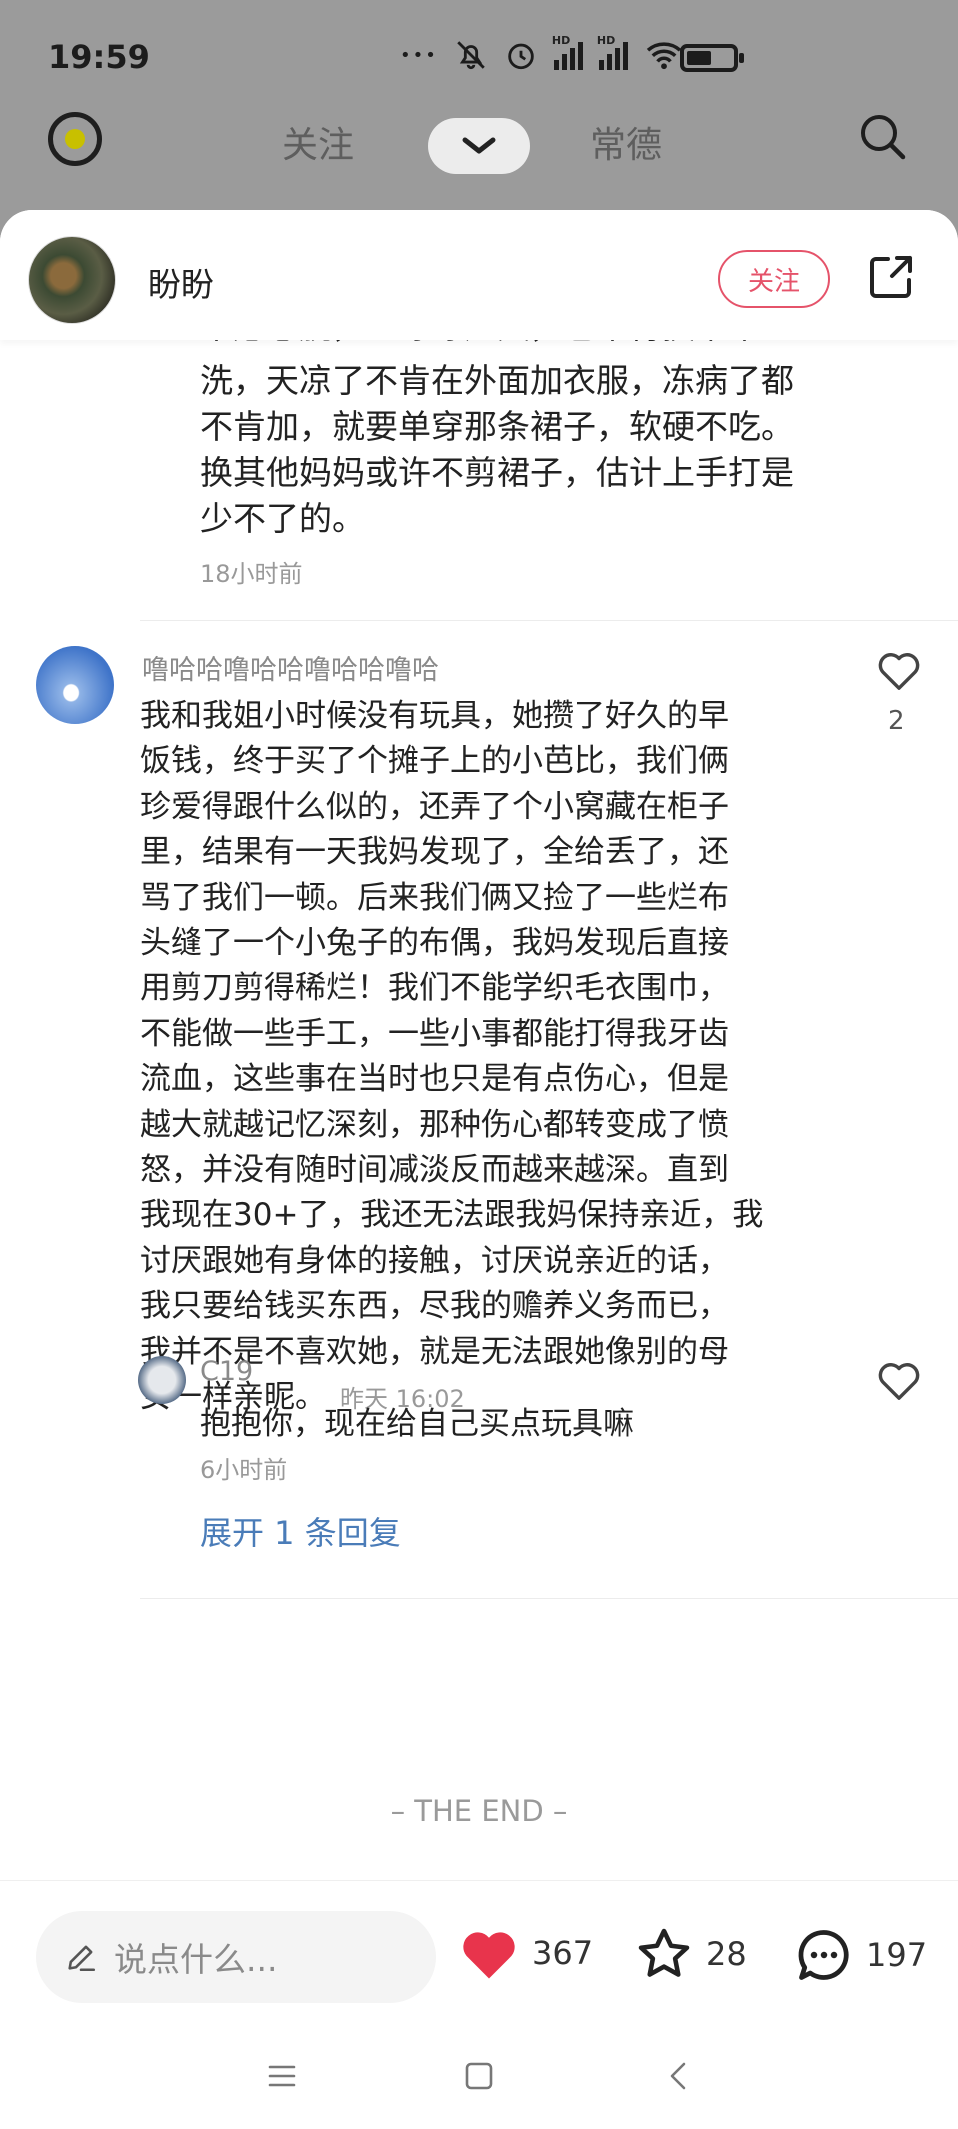 Image resolution: width=958 pixels, height=2129 pixels. Describe the element at coordinates (521, 56) in the screenshot. I see `alarm-icon` at that location.